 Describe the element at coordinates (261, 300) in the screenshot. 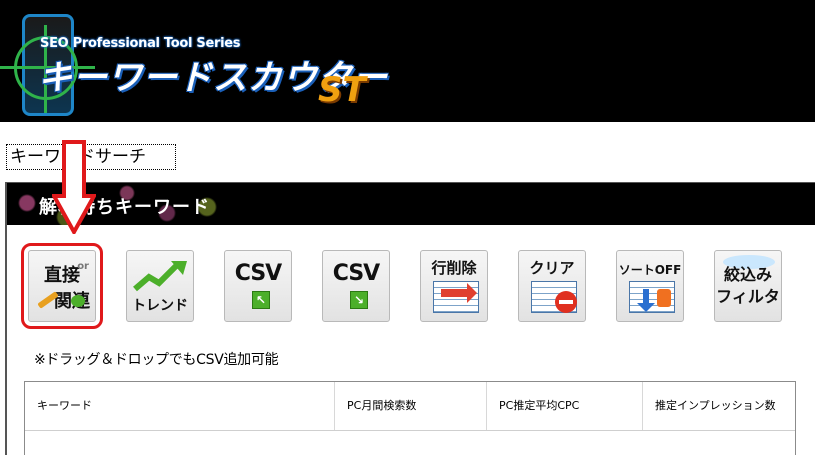

I see `import-arrow-icon: ↖` at that location.